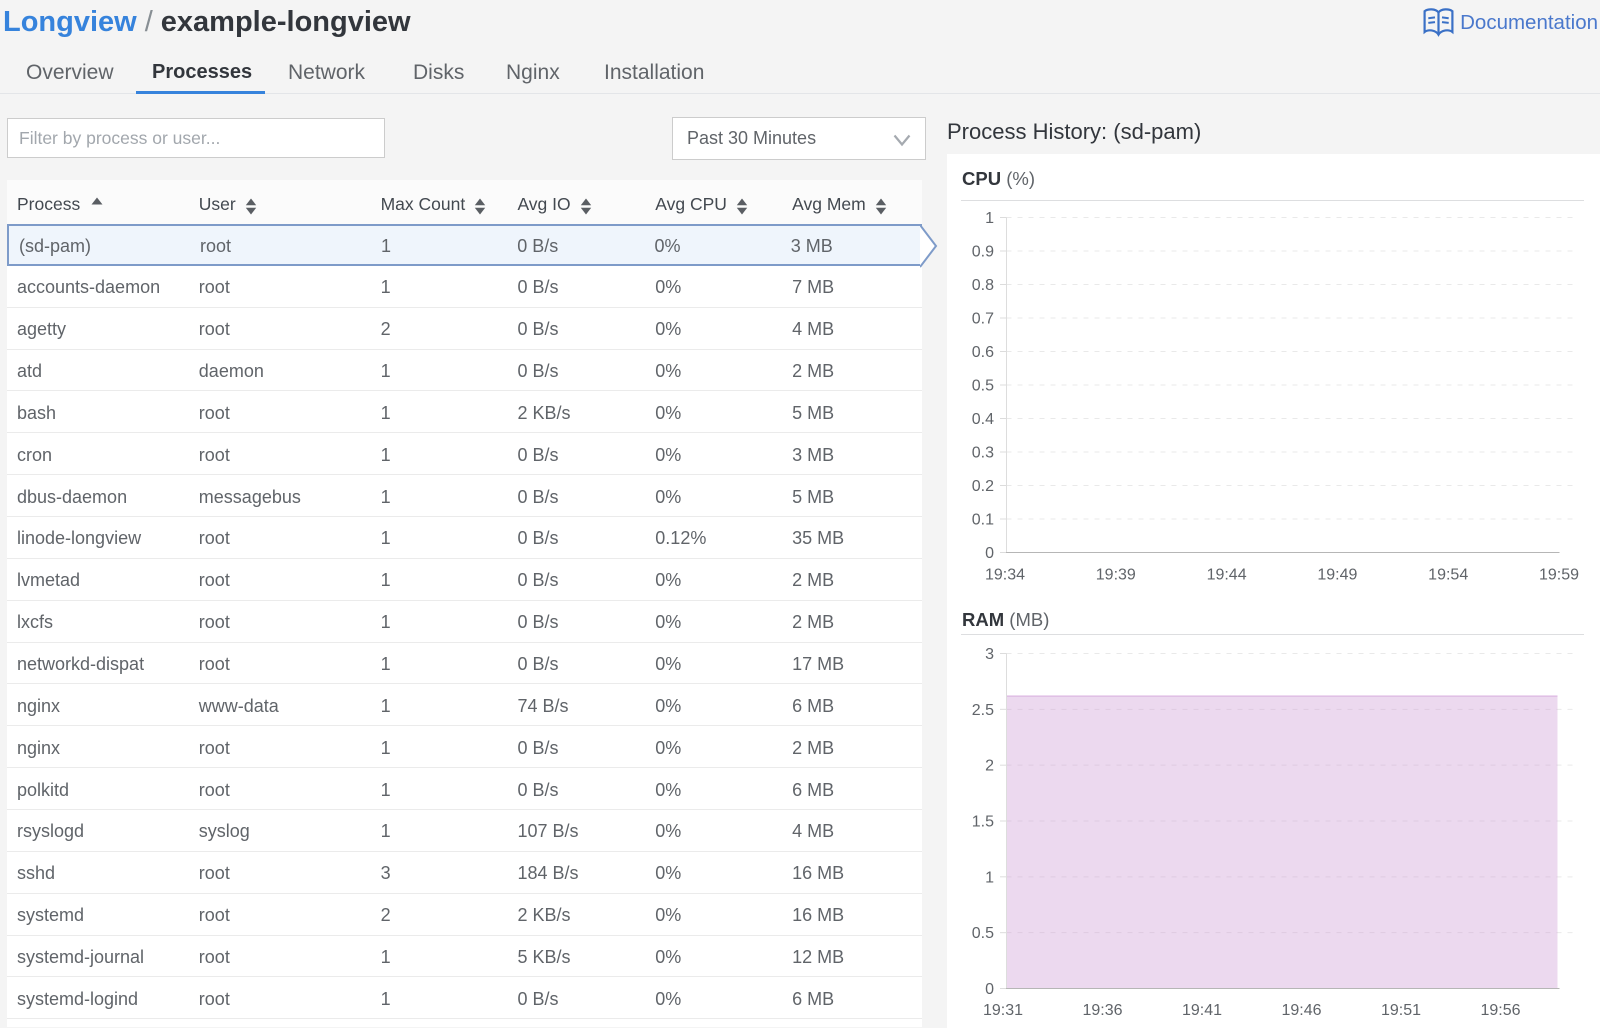  I want to click on svg-text: 0.7, so click(983, 319).